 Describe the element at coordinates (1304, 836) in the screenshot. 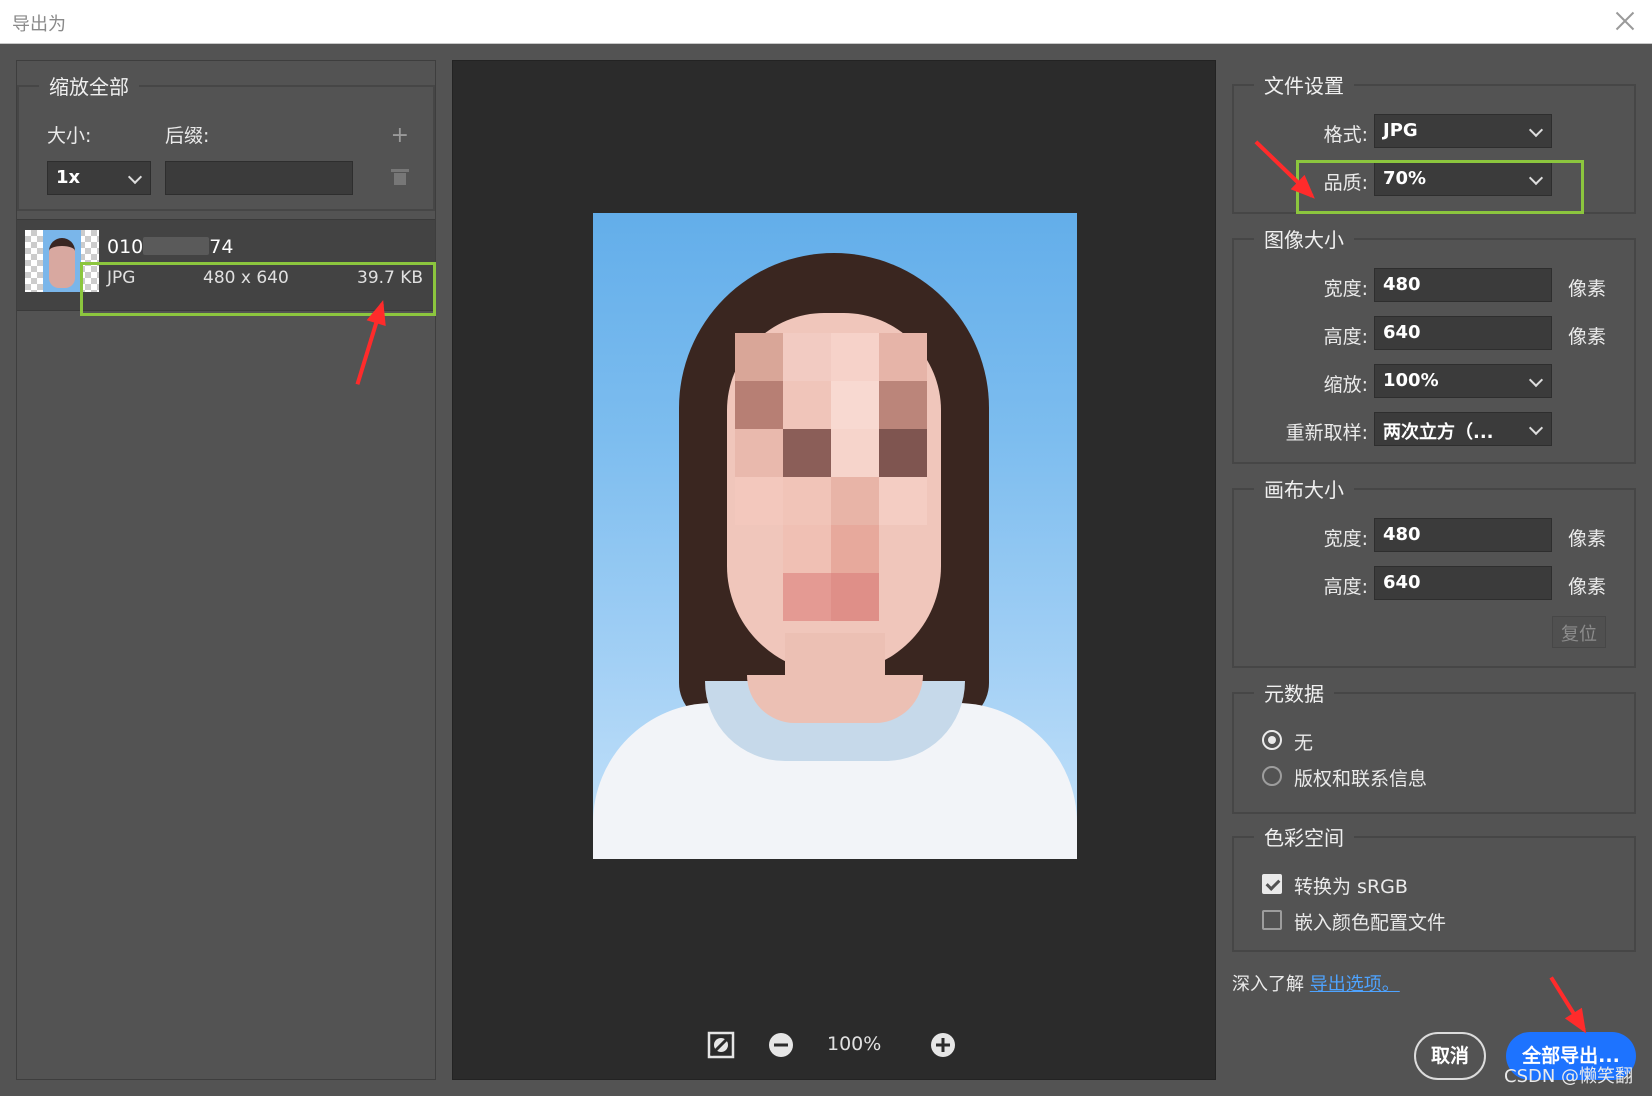

I see `color-space-title: 色彩空间` at that location.